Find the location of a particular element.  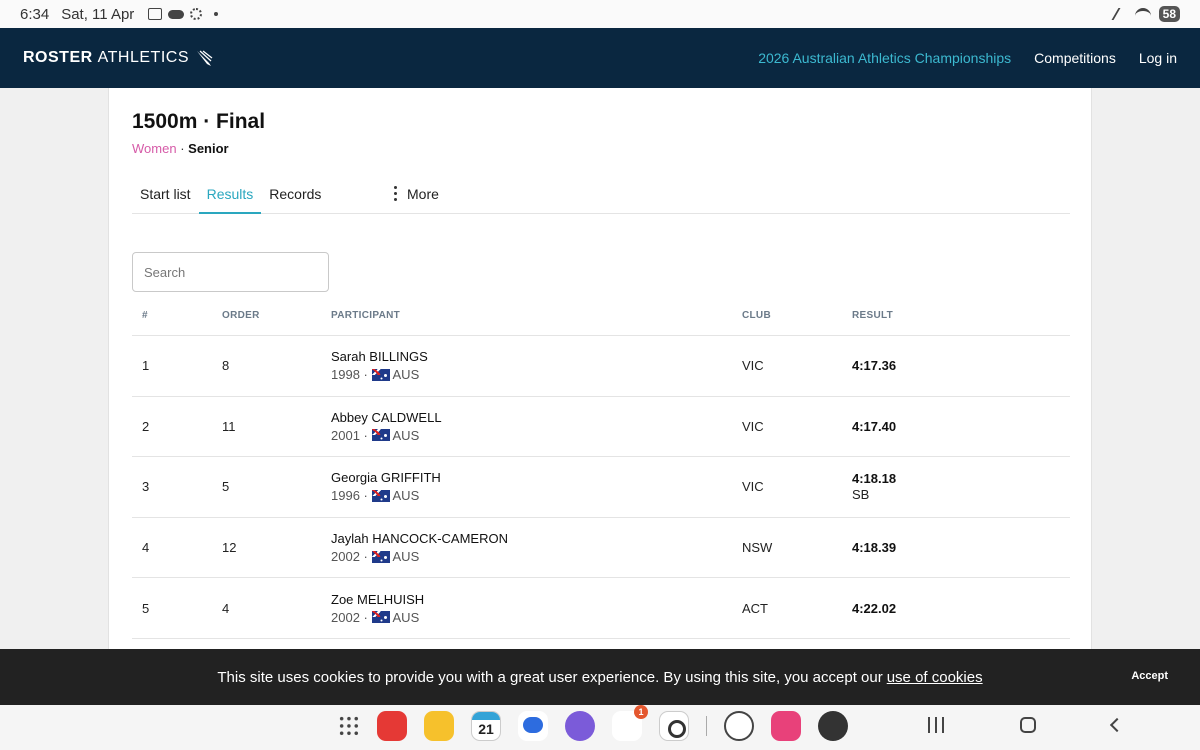

table-header: # ORDER PARTICIPANT CLUB RESULT is located at coordinates (601, 316).